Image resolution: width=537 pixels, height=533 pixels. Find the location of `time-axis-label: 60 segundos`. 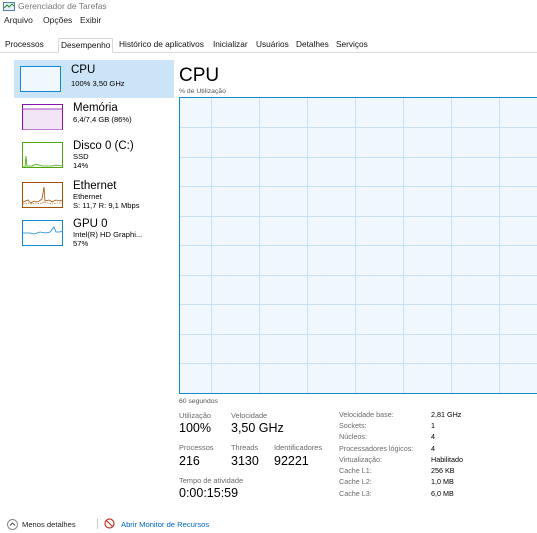

time-axis-label: 60 segundos is located at coordinates (198, 401).